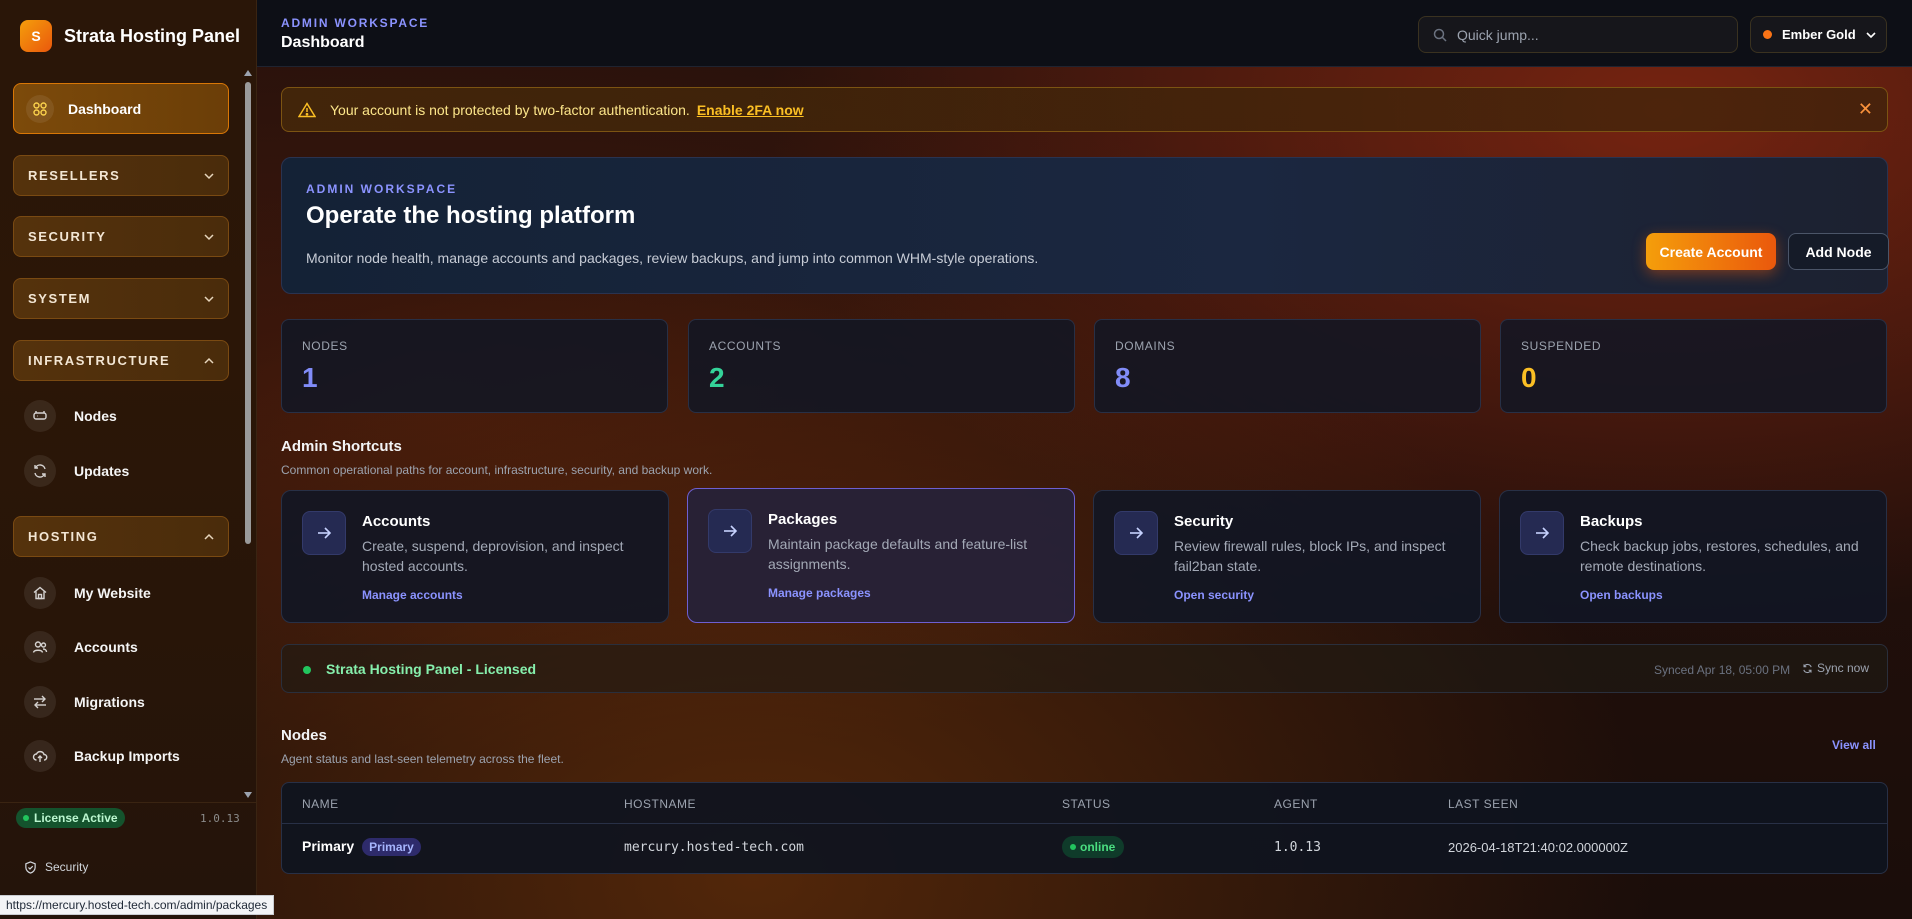  I want to click on swap-icon, so click(40, 702).